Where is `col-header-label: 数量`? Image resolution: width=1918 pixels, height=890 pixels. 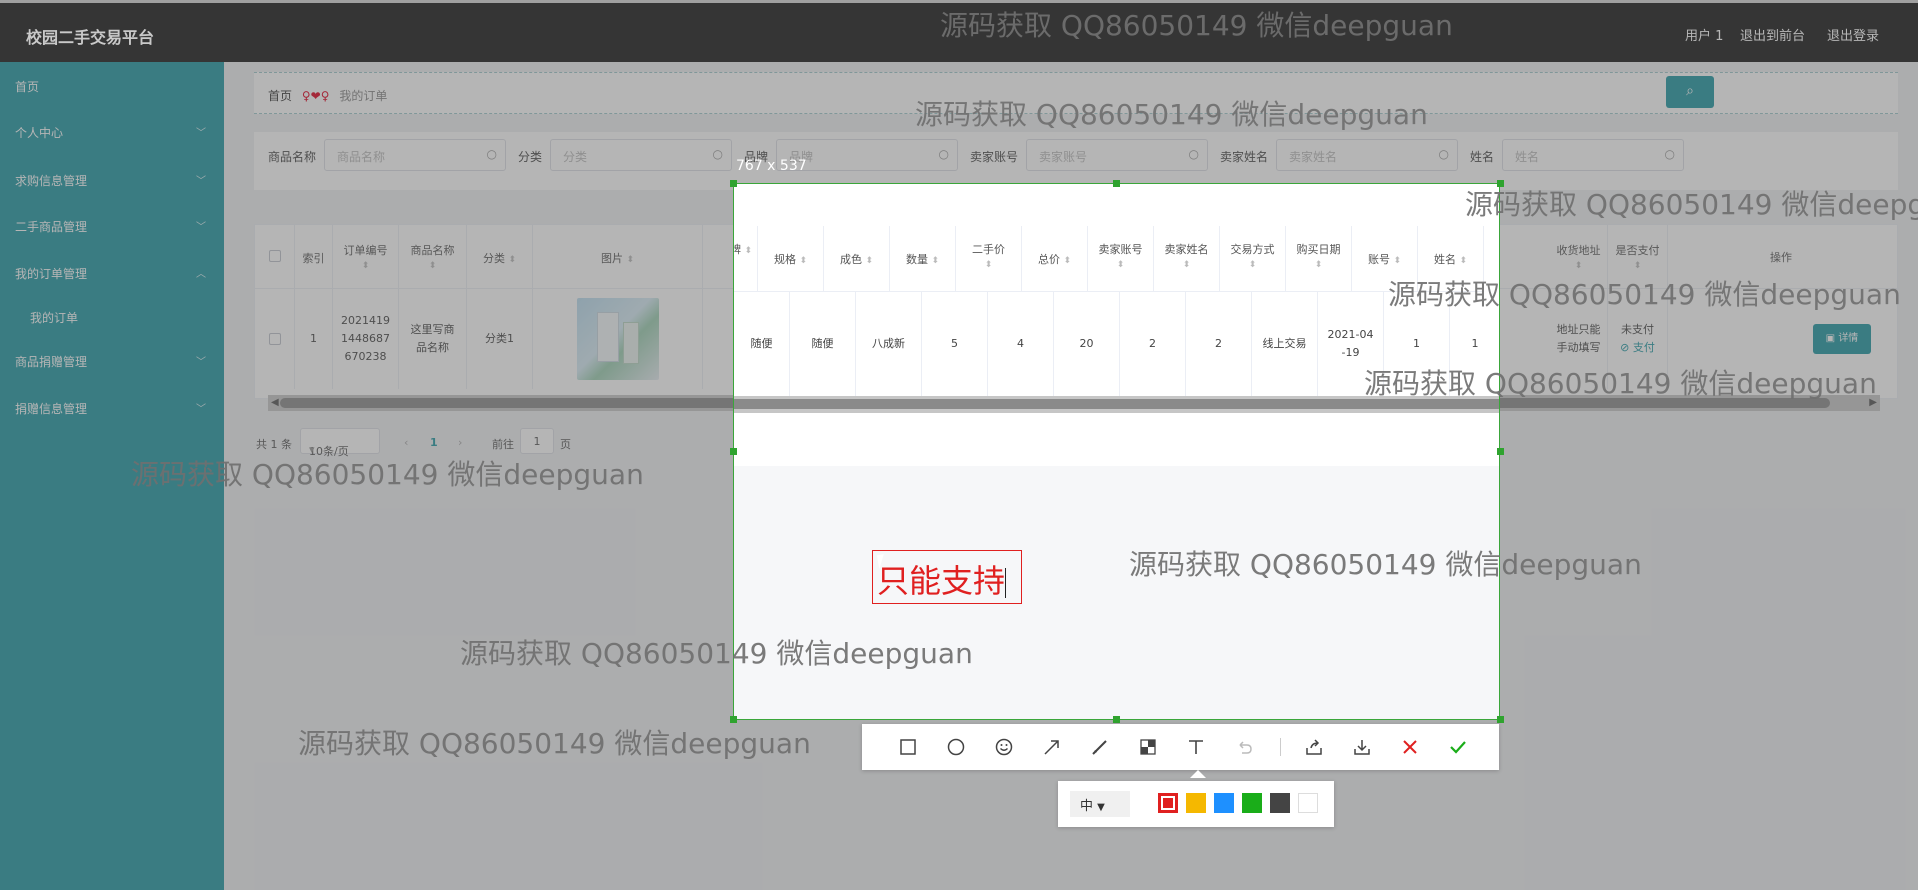
col-header-label: 数量 is located at coordinates (916, 259).